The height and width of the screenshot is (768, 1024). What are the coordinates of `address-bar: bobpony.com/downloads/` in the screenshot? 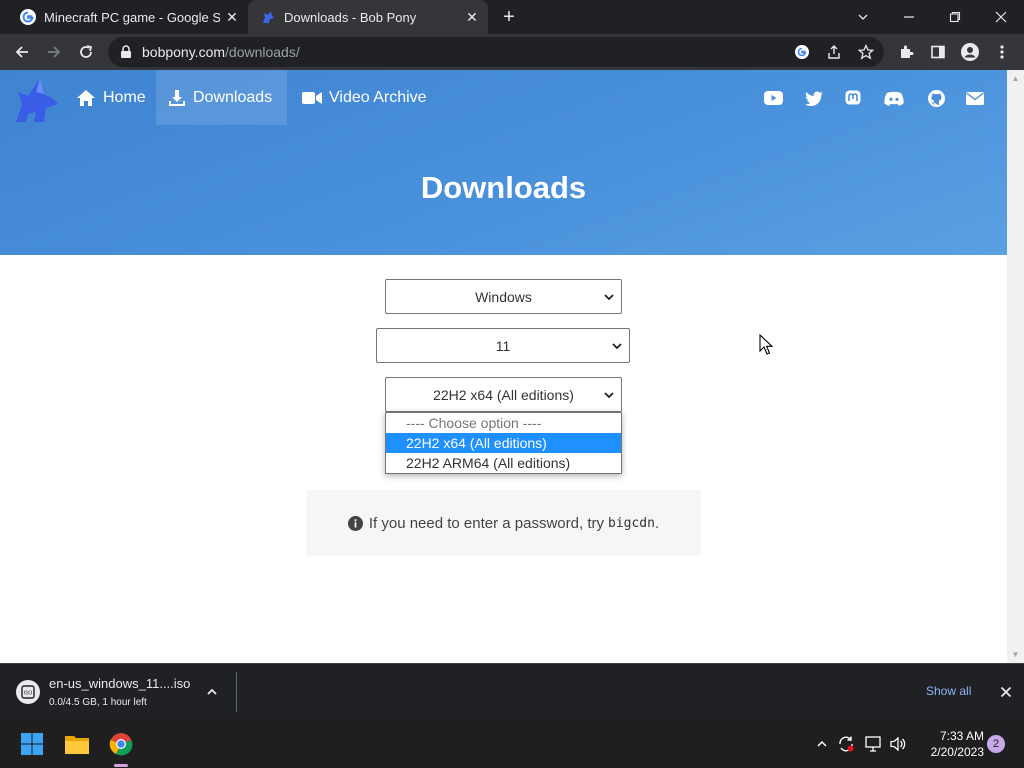 It's located at (496, 52).